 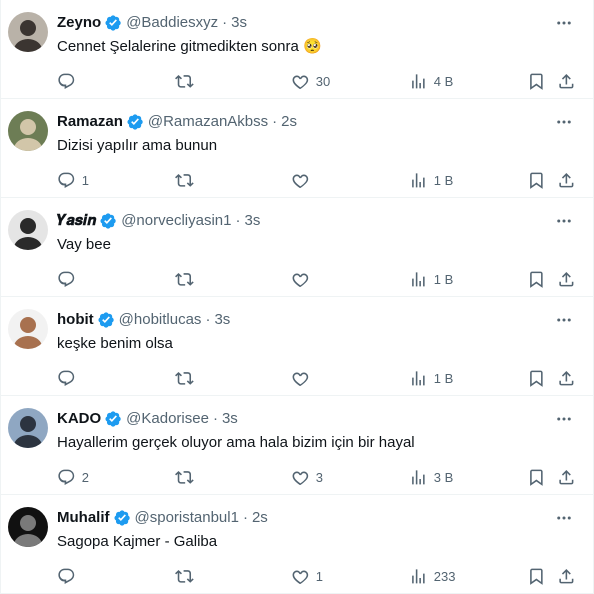 What do you see at coordinates (432, 576) in the screenshot?
I see `views-button: 233` at bounding box center [432, 576].